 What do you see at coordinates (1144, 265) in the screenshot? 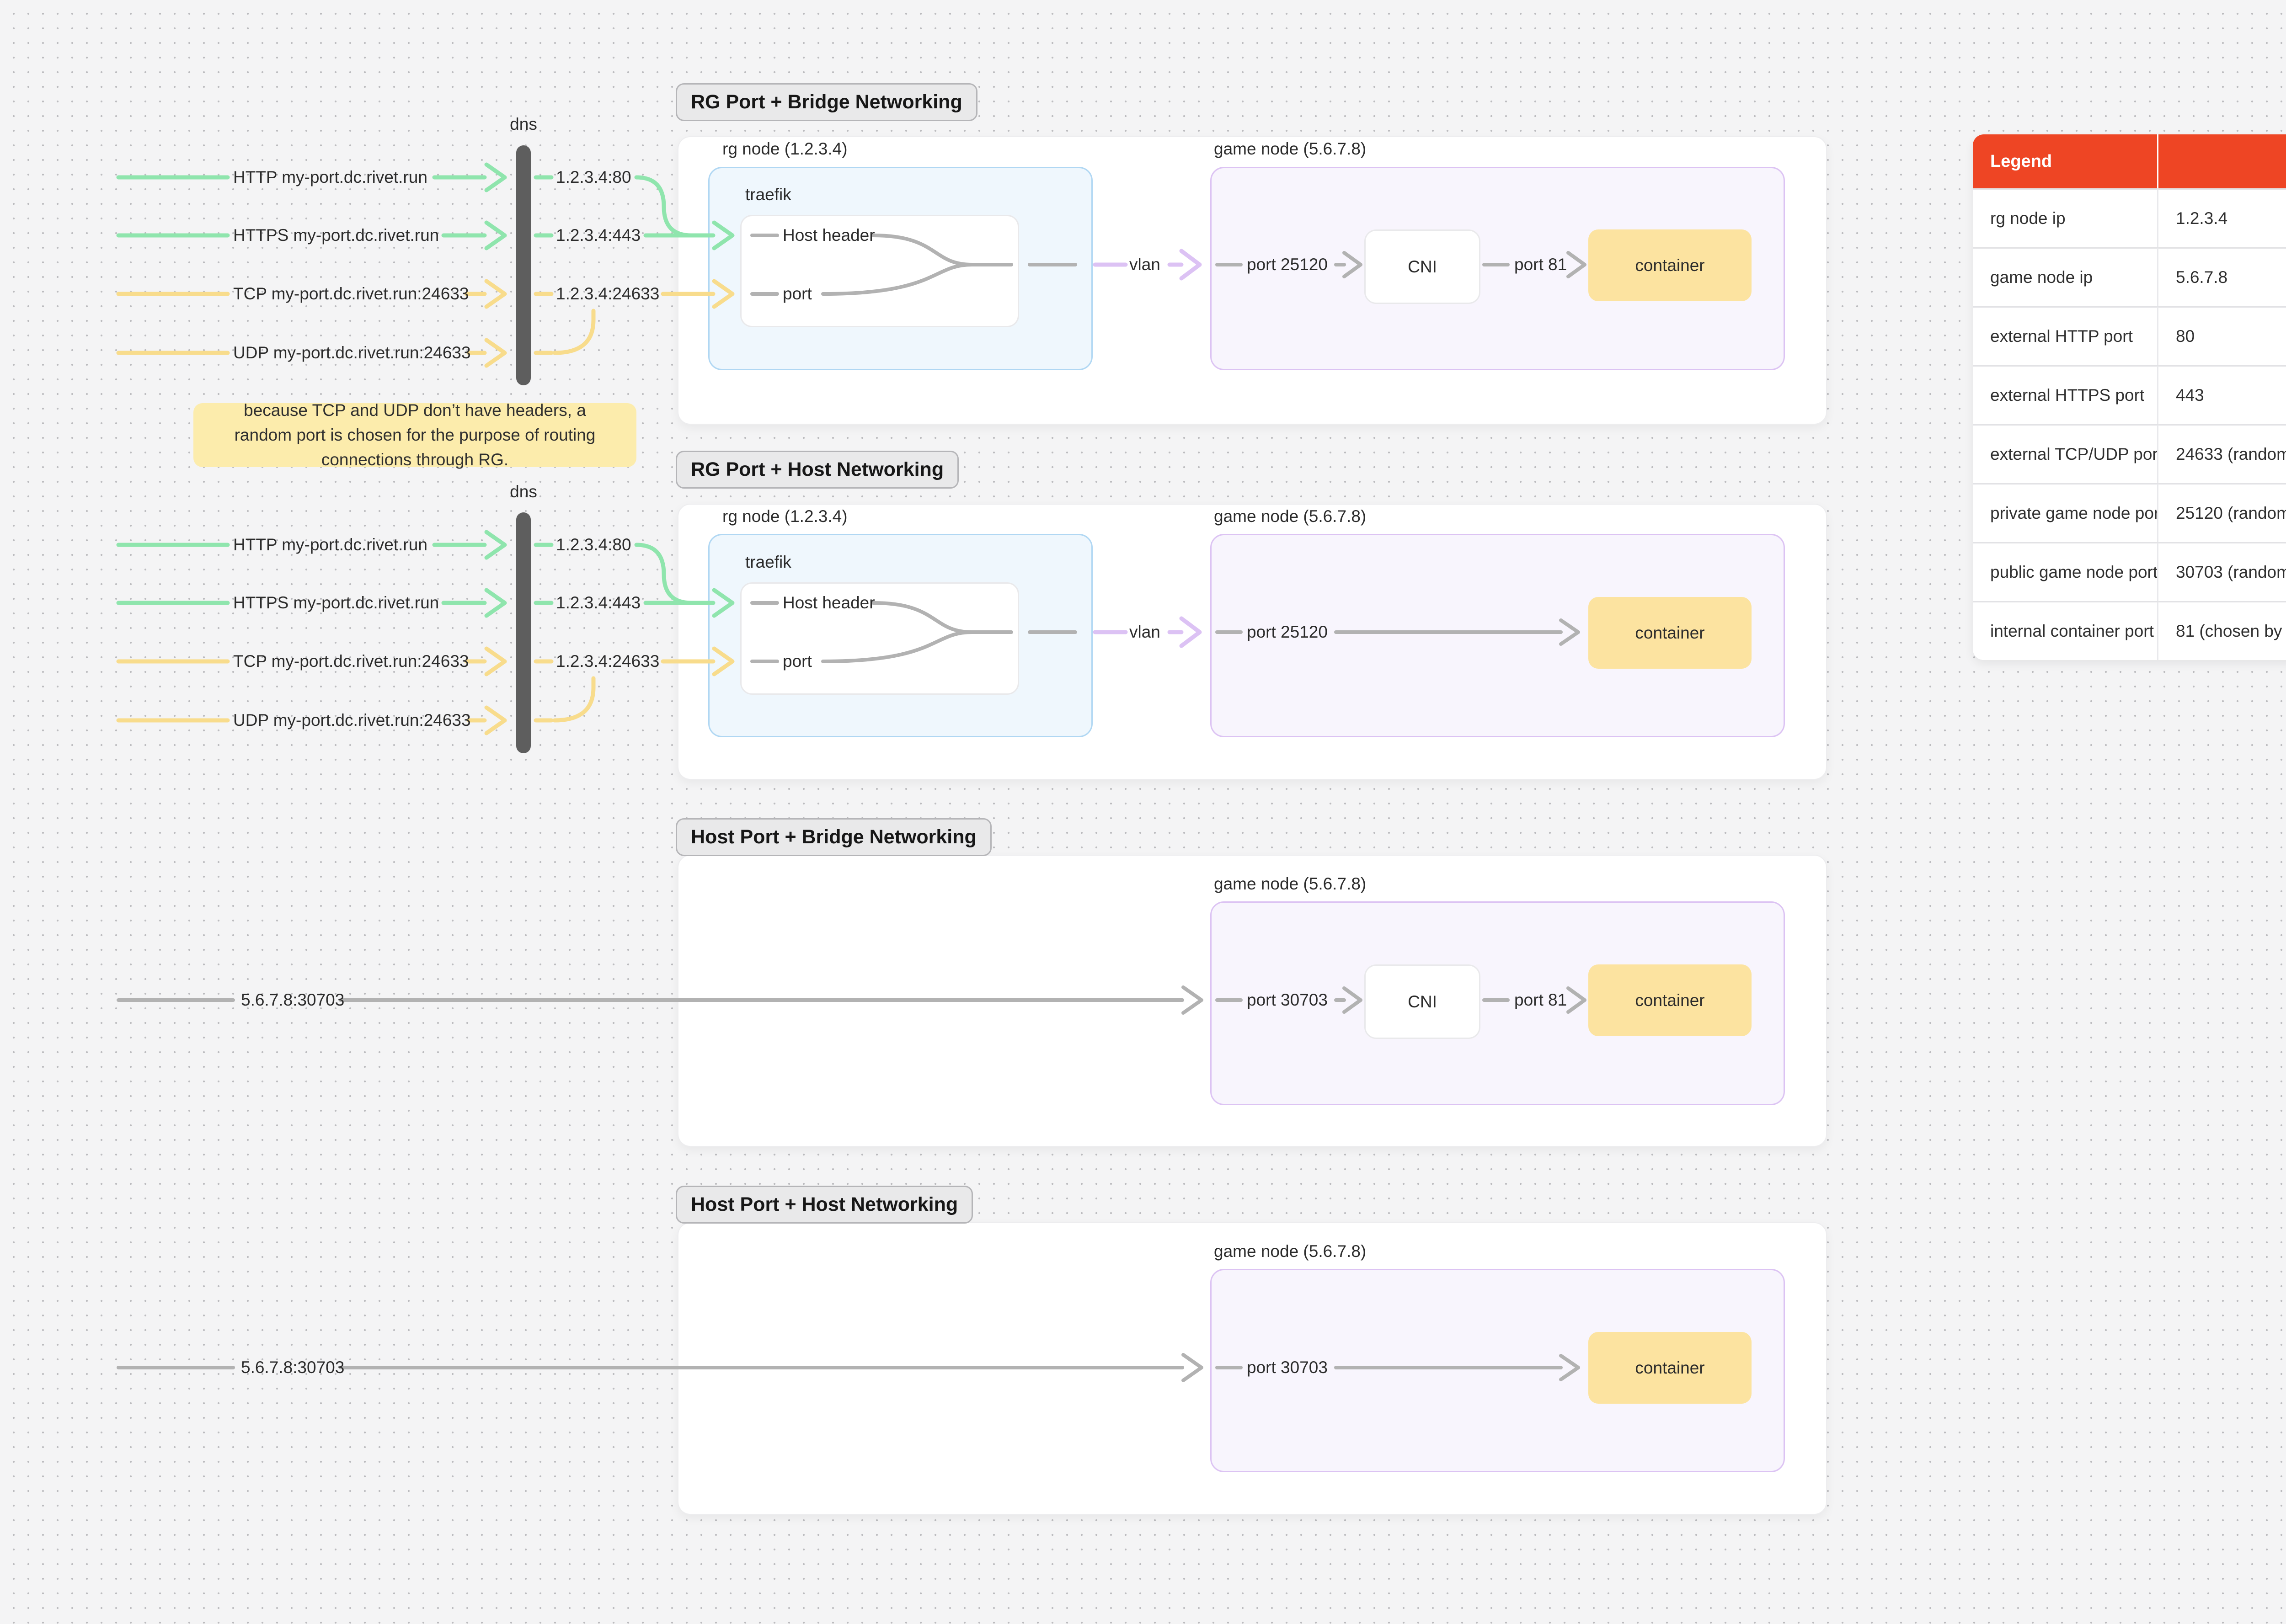
I see `vlan-label-1: vlan` at bounding box center [1144, 265].